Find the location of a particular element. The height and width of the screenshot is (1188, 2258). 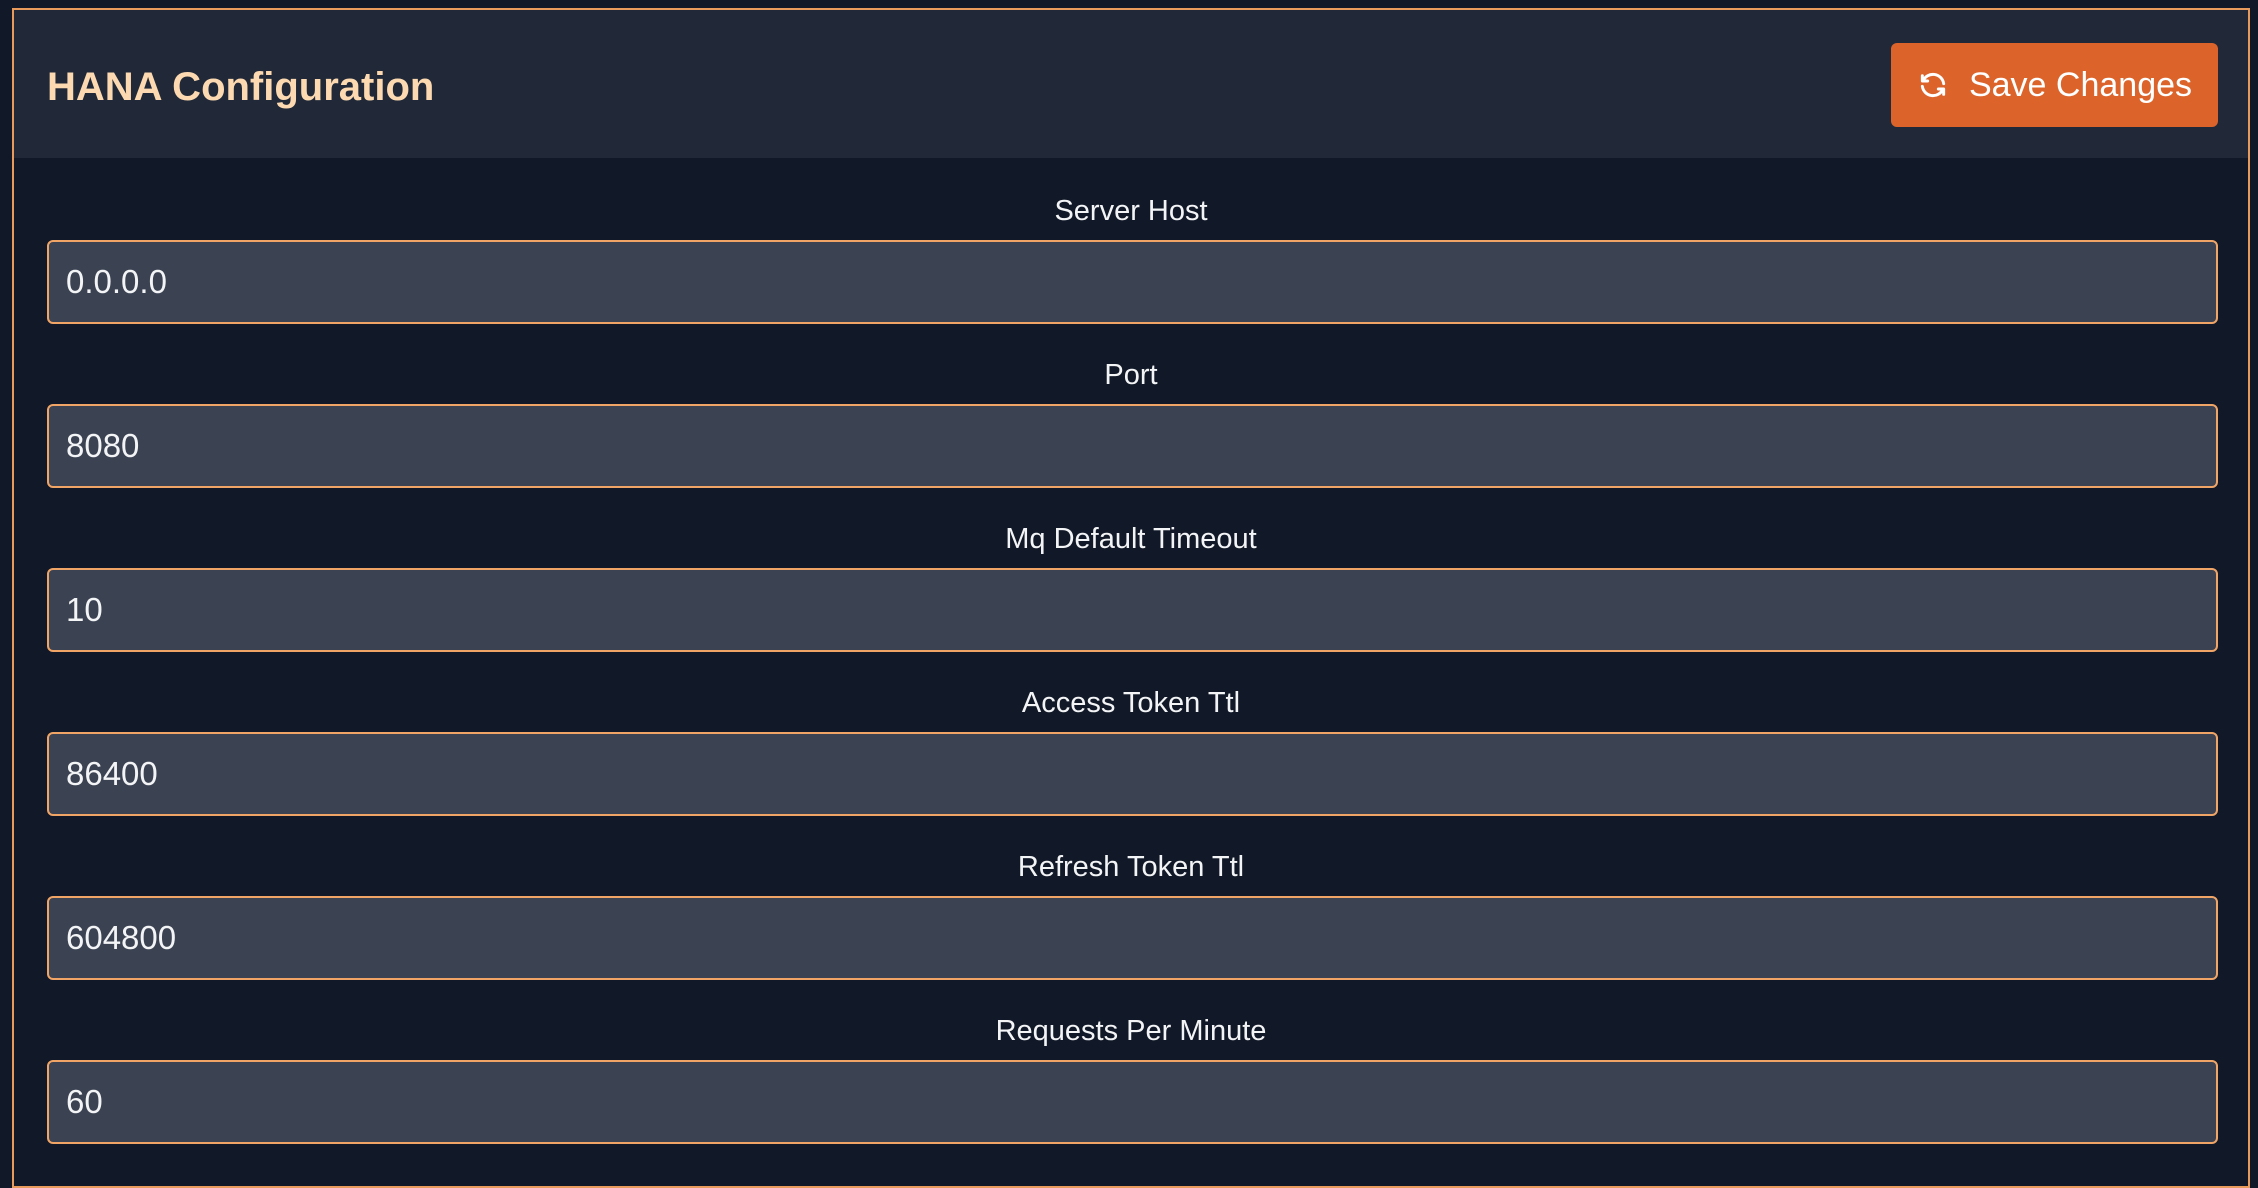

server-host-input is located at coordinates (1132, 282).